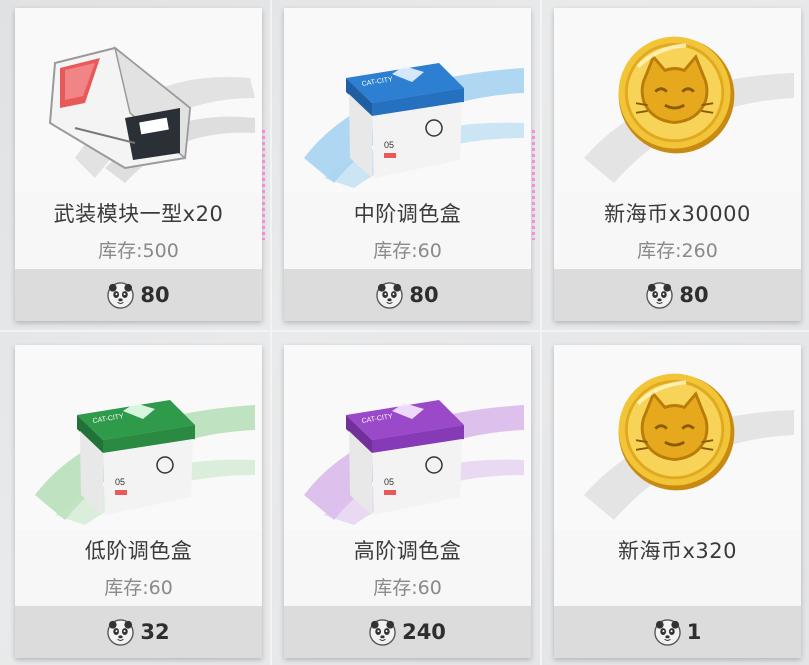  What do you see at coordinates (677, 251) in the screenshot?
I see `item-stock: 库存:260` at bounding box center [677, 251].